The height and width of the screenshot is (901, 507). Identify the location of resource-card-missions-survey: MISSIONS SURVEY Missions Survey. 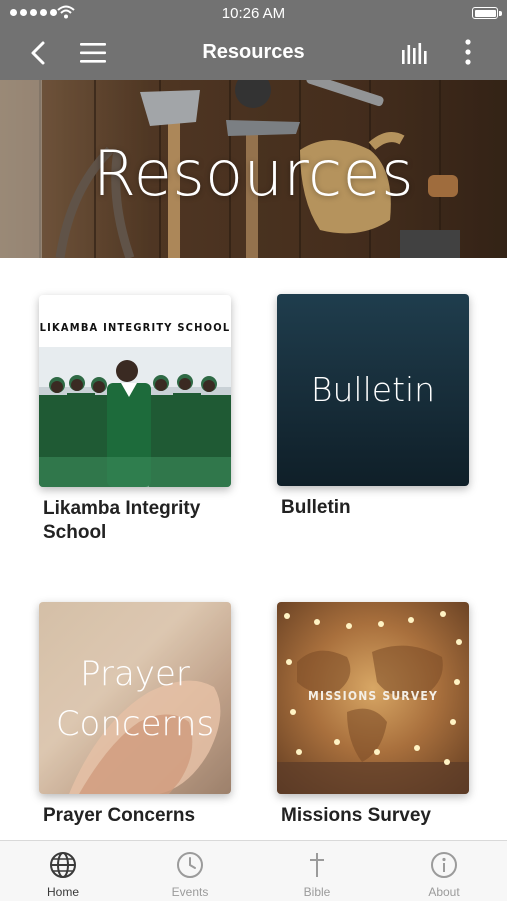
(374, 715).